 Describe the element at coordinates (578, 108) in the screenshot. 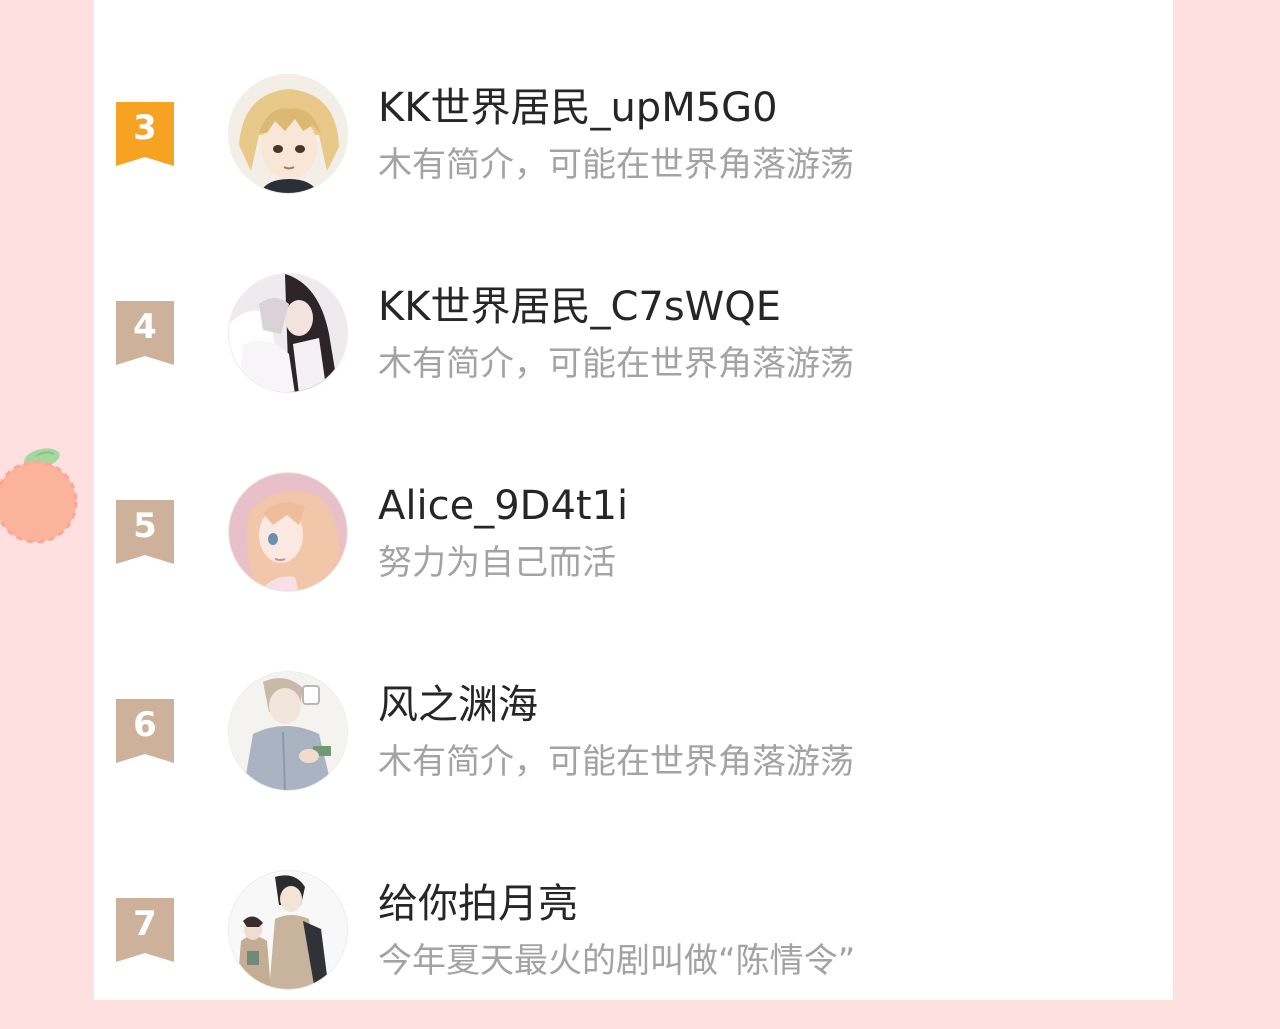

I see `user-name: KK世界居民_upM5G0` at that location.